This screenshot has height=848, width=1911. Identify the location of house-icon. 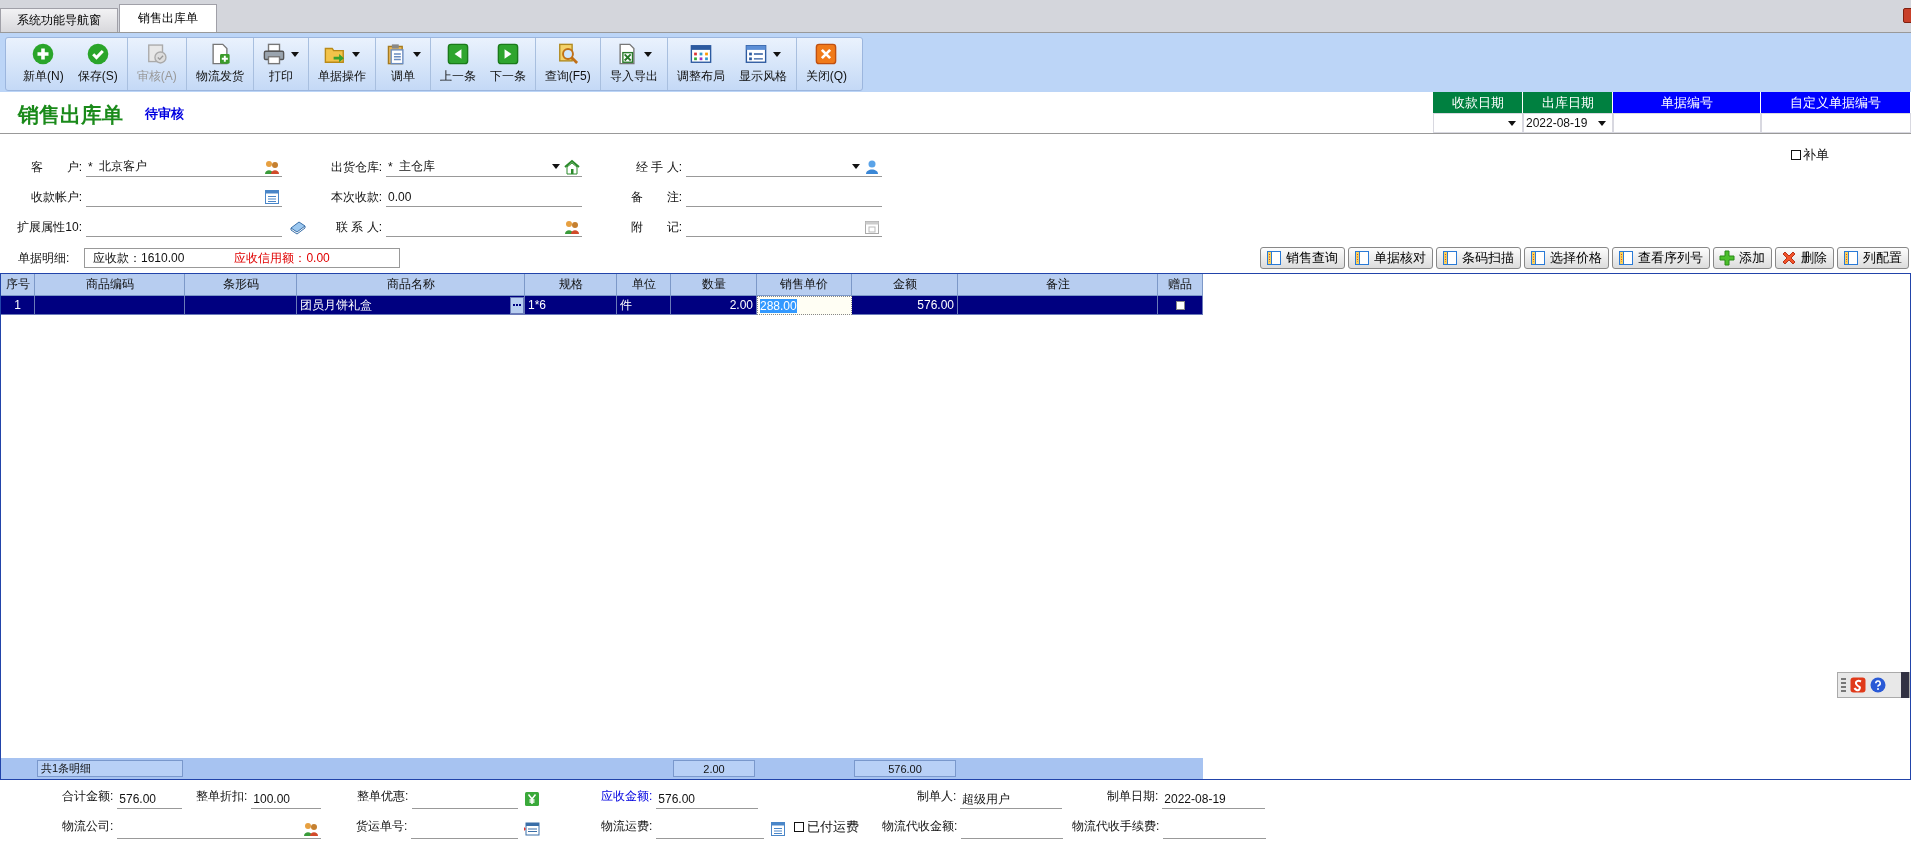
(572, 166).